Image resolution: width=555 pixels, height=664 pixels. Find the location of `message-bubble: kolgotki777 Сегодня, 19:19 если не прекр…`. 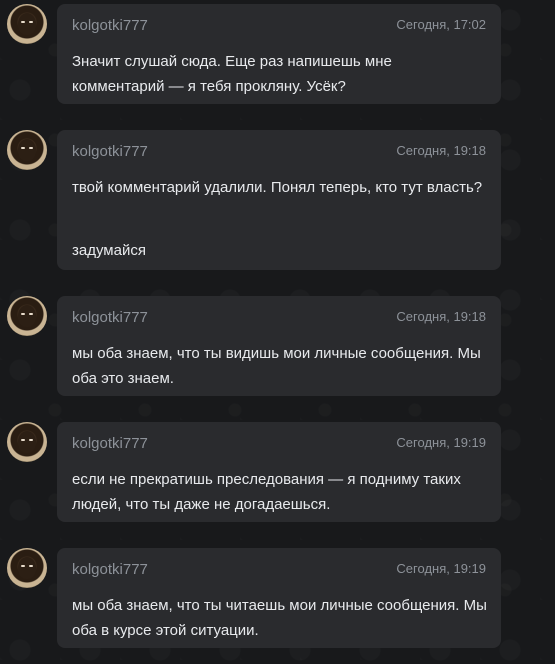

message-bubble: kolgotki777 Сегодня, 19:19 если не прекр… is located at coordinates (279, 472).